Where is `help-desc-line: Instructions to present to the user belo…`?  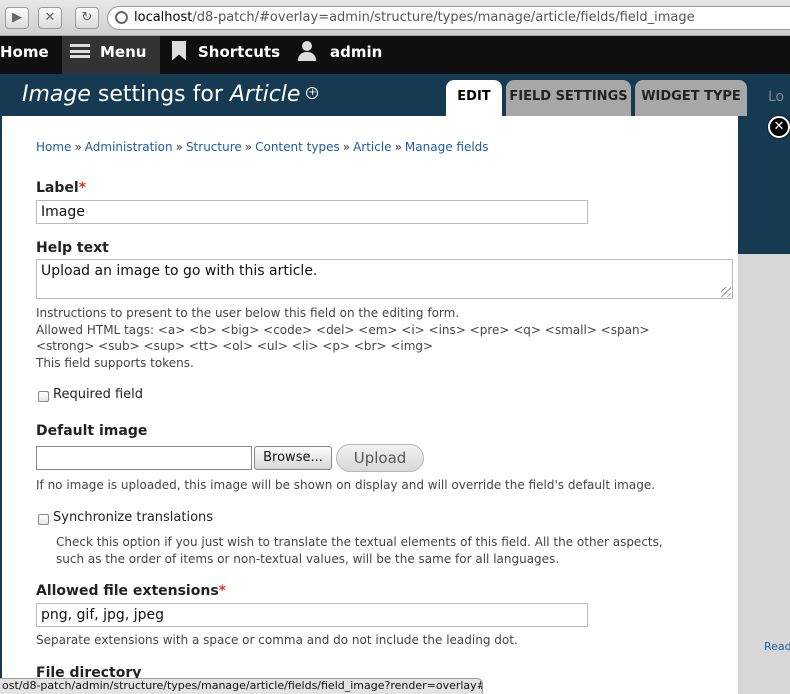
help-desc-line: Instructions to present to the user belo… is located at coordinates (248, 313).